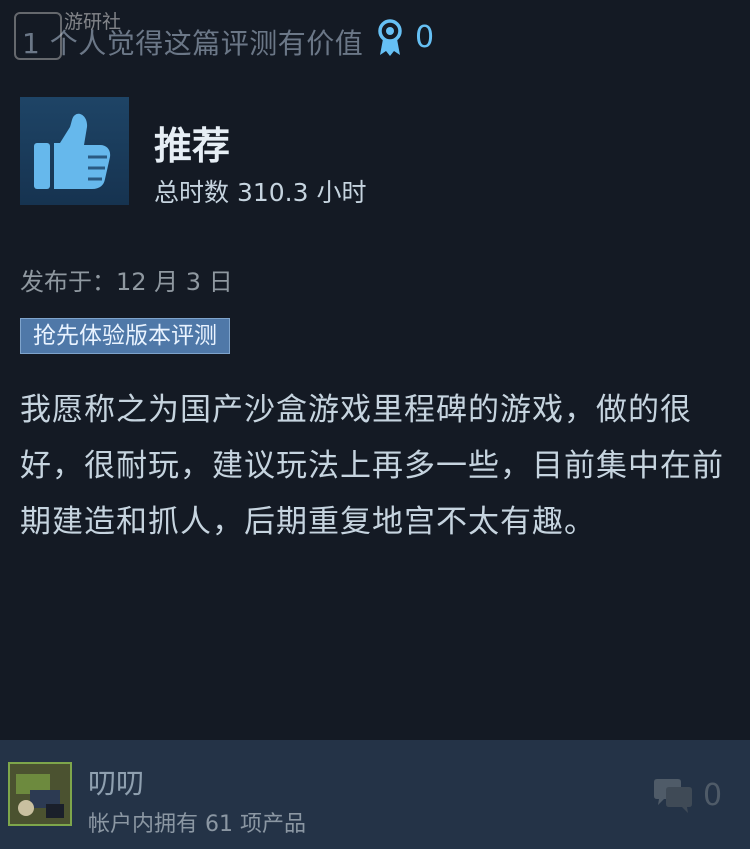  Describe the element at coordinates (390, 38) in the screenshot. I see `award-ribbon-icon` at that location.